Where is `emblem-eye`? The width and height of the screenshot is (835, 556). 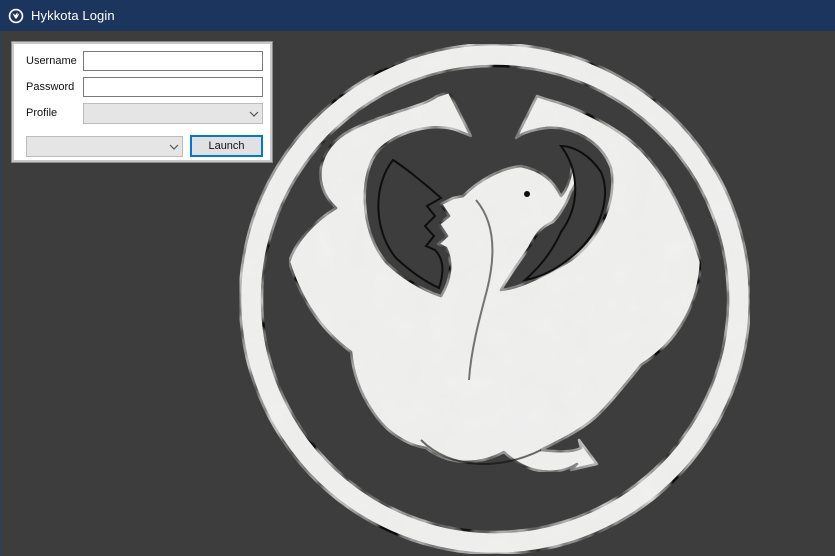
emblem-eye is located at coordinates (527, 194).